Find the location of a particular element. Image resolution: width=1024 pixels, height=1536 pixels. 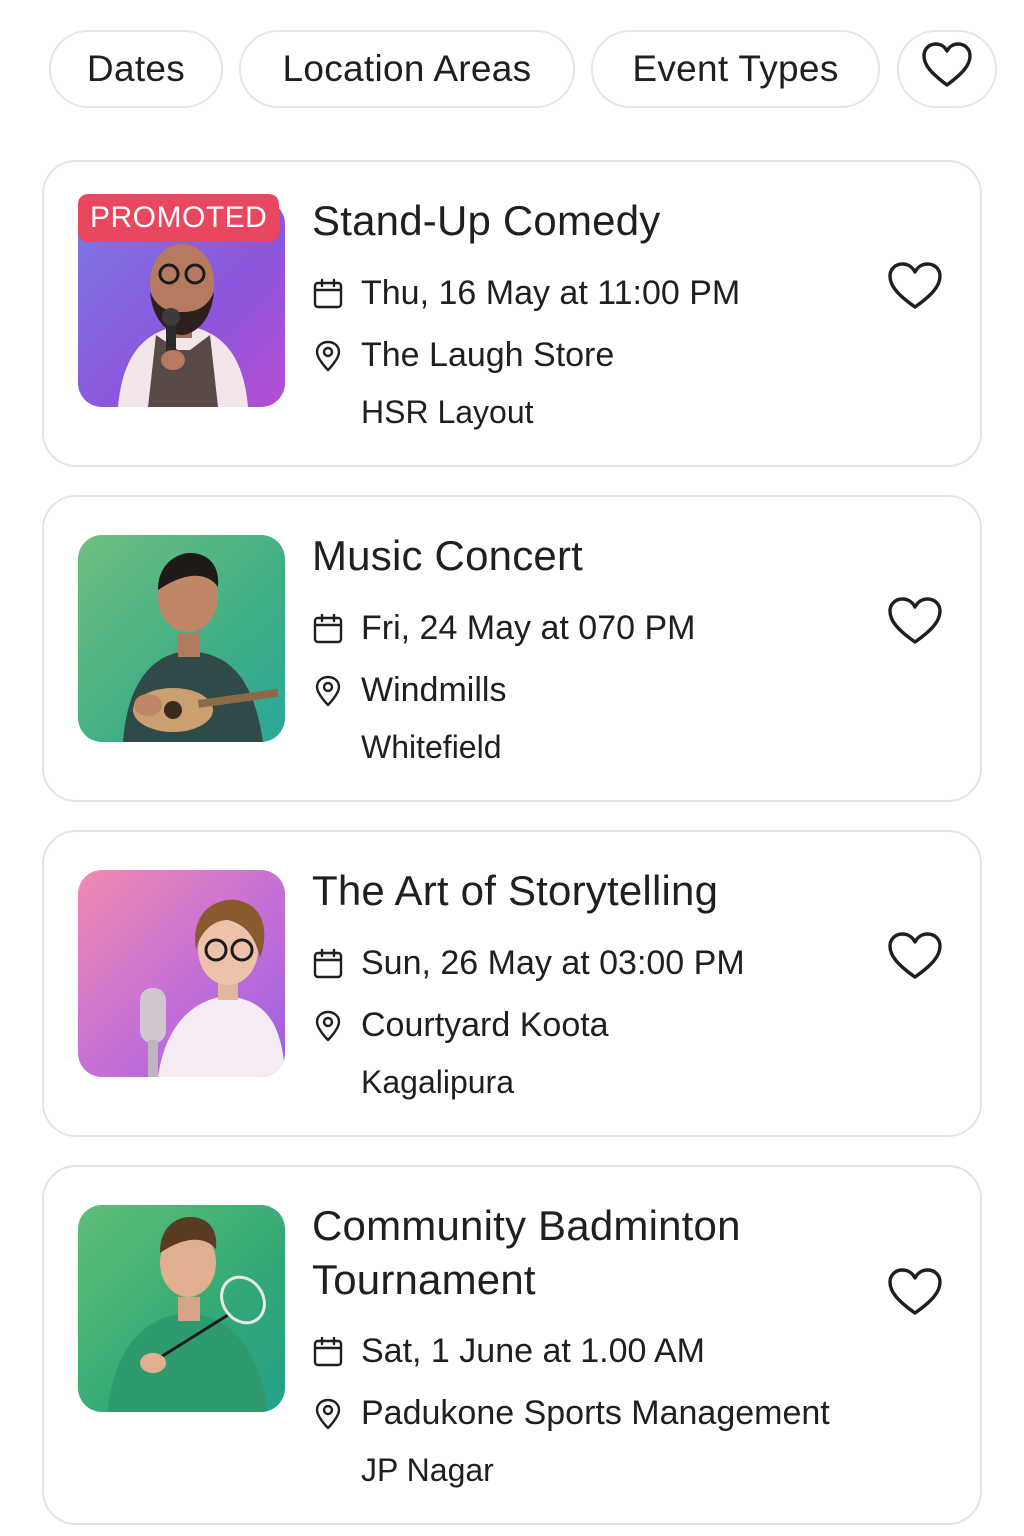

event-date: Sat, 1 June at 1.00 AM is located at coordinates (533, 1351).